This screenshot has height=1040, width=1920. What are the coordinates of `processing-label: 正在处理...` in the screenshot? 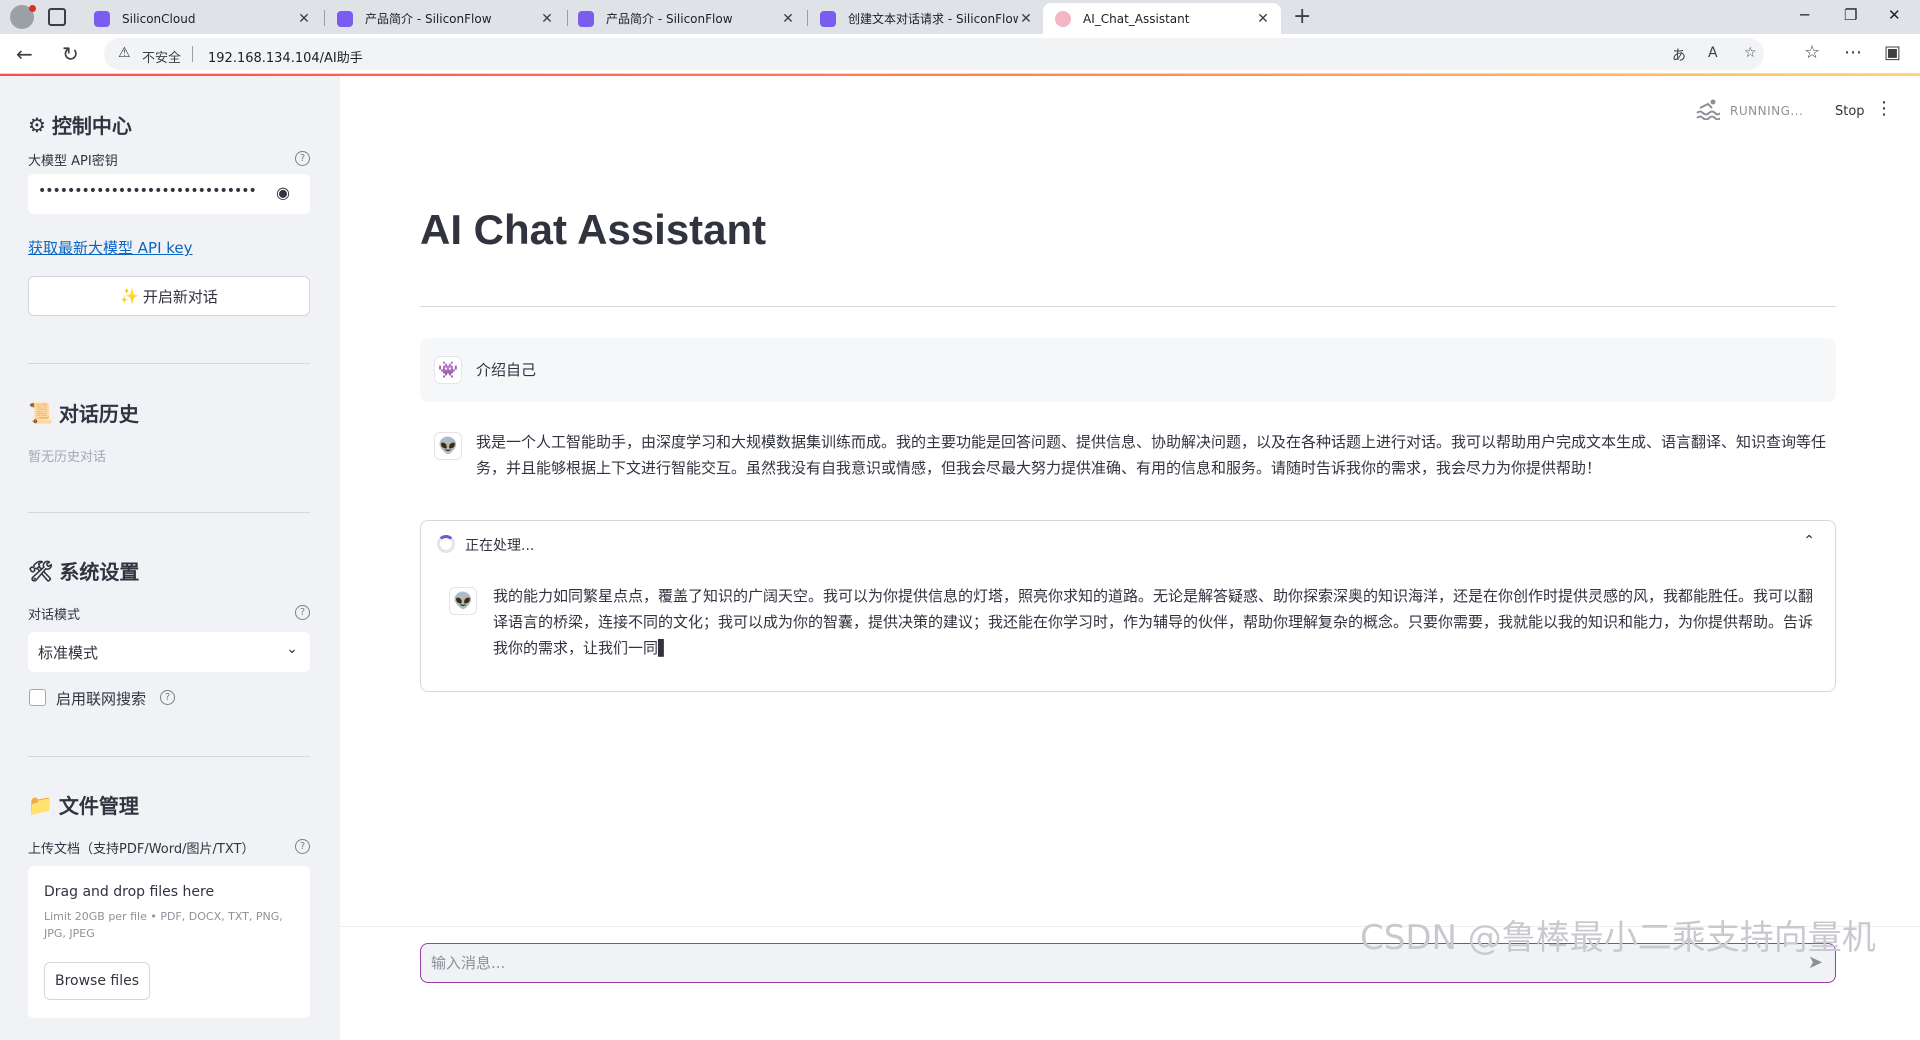 It's located at (499, 545).